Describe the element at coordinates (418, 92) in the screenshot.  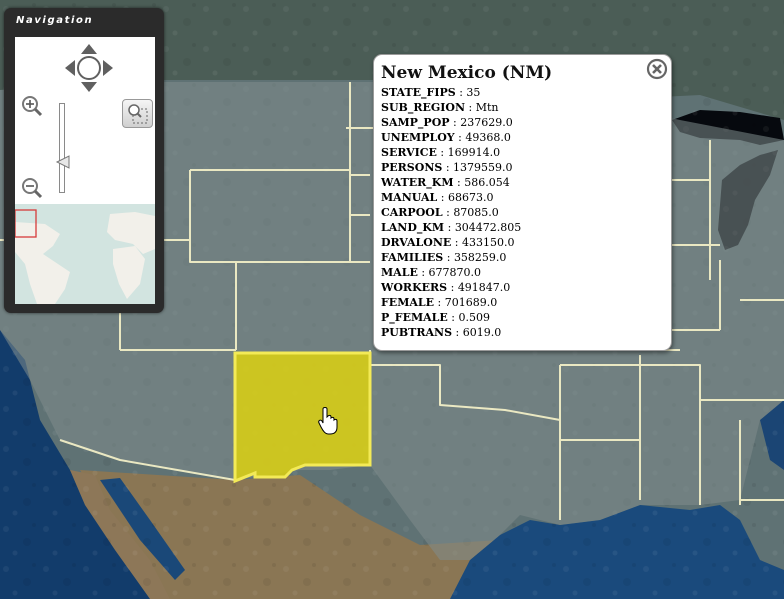
I see `attribute-key: STATE_FIPS` at that location.